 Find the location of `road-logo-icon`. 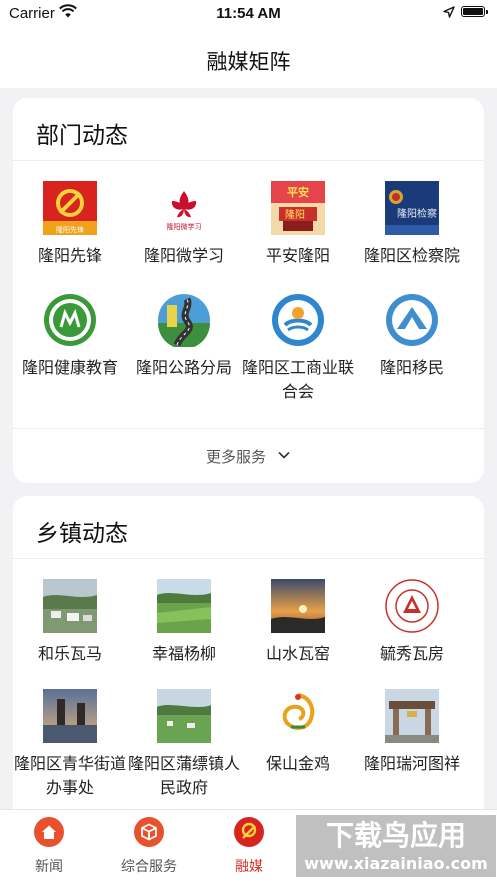

road-logo-icon is located at coordinates (184, 320).